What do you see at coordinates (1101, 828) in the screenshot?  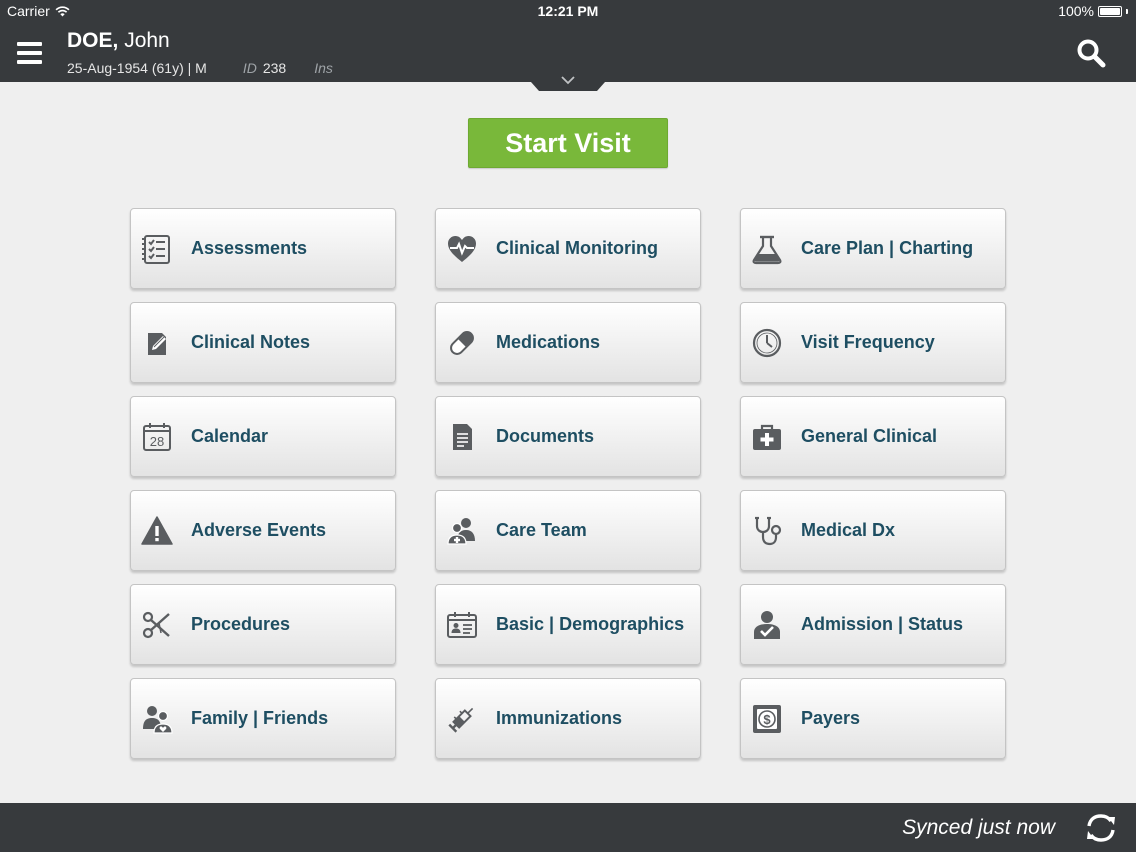 I see `sync-icon` at bounding box center [1101, 828].